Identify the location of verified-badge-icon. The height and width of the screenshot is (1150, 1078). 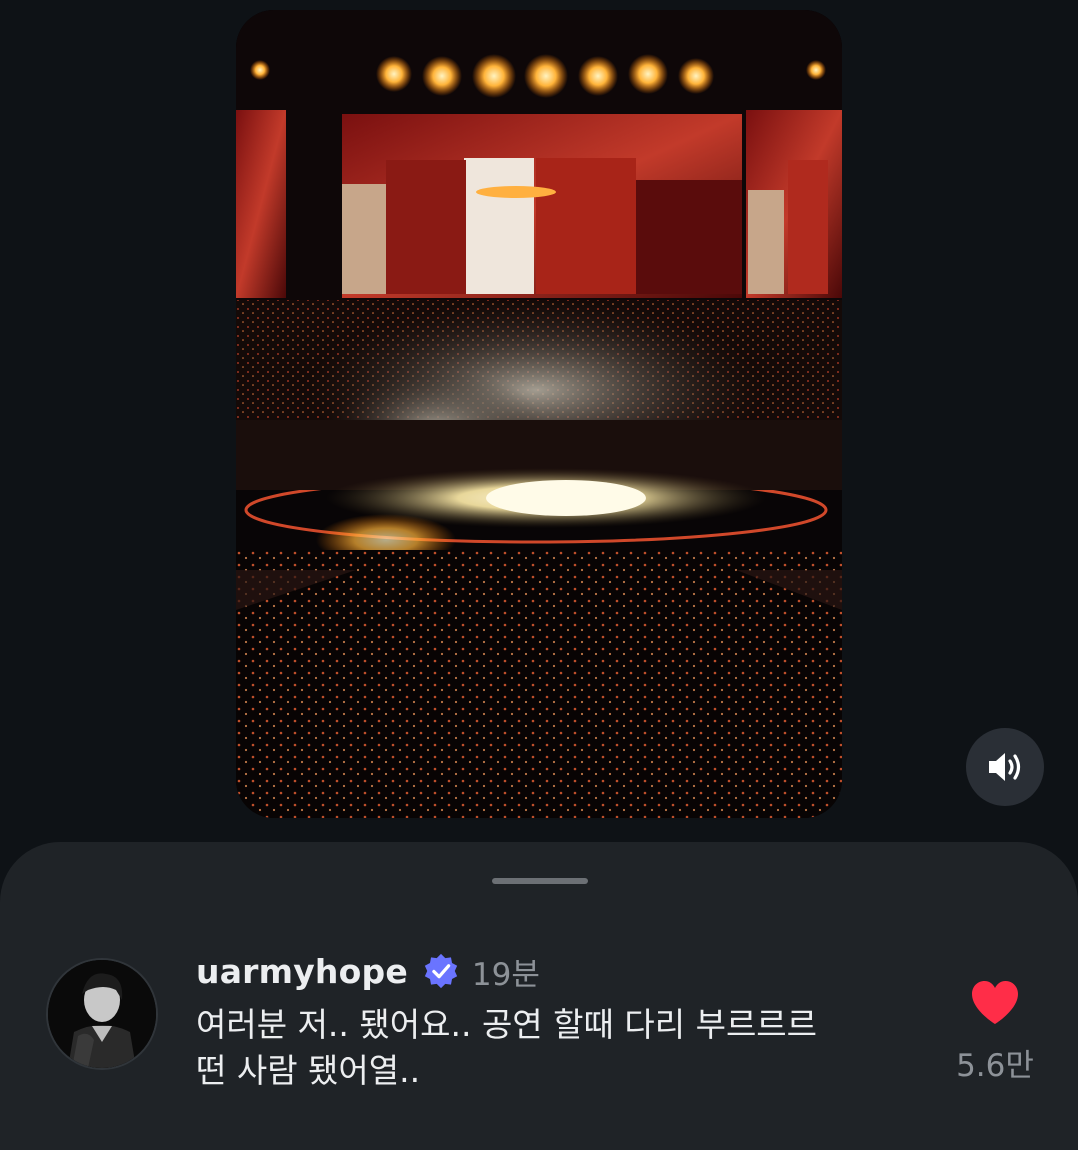
(441, 971).